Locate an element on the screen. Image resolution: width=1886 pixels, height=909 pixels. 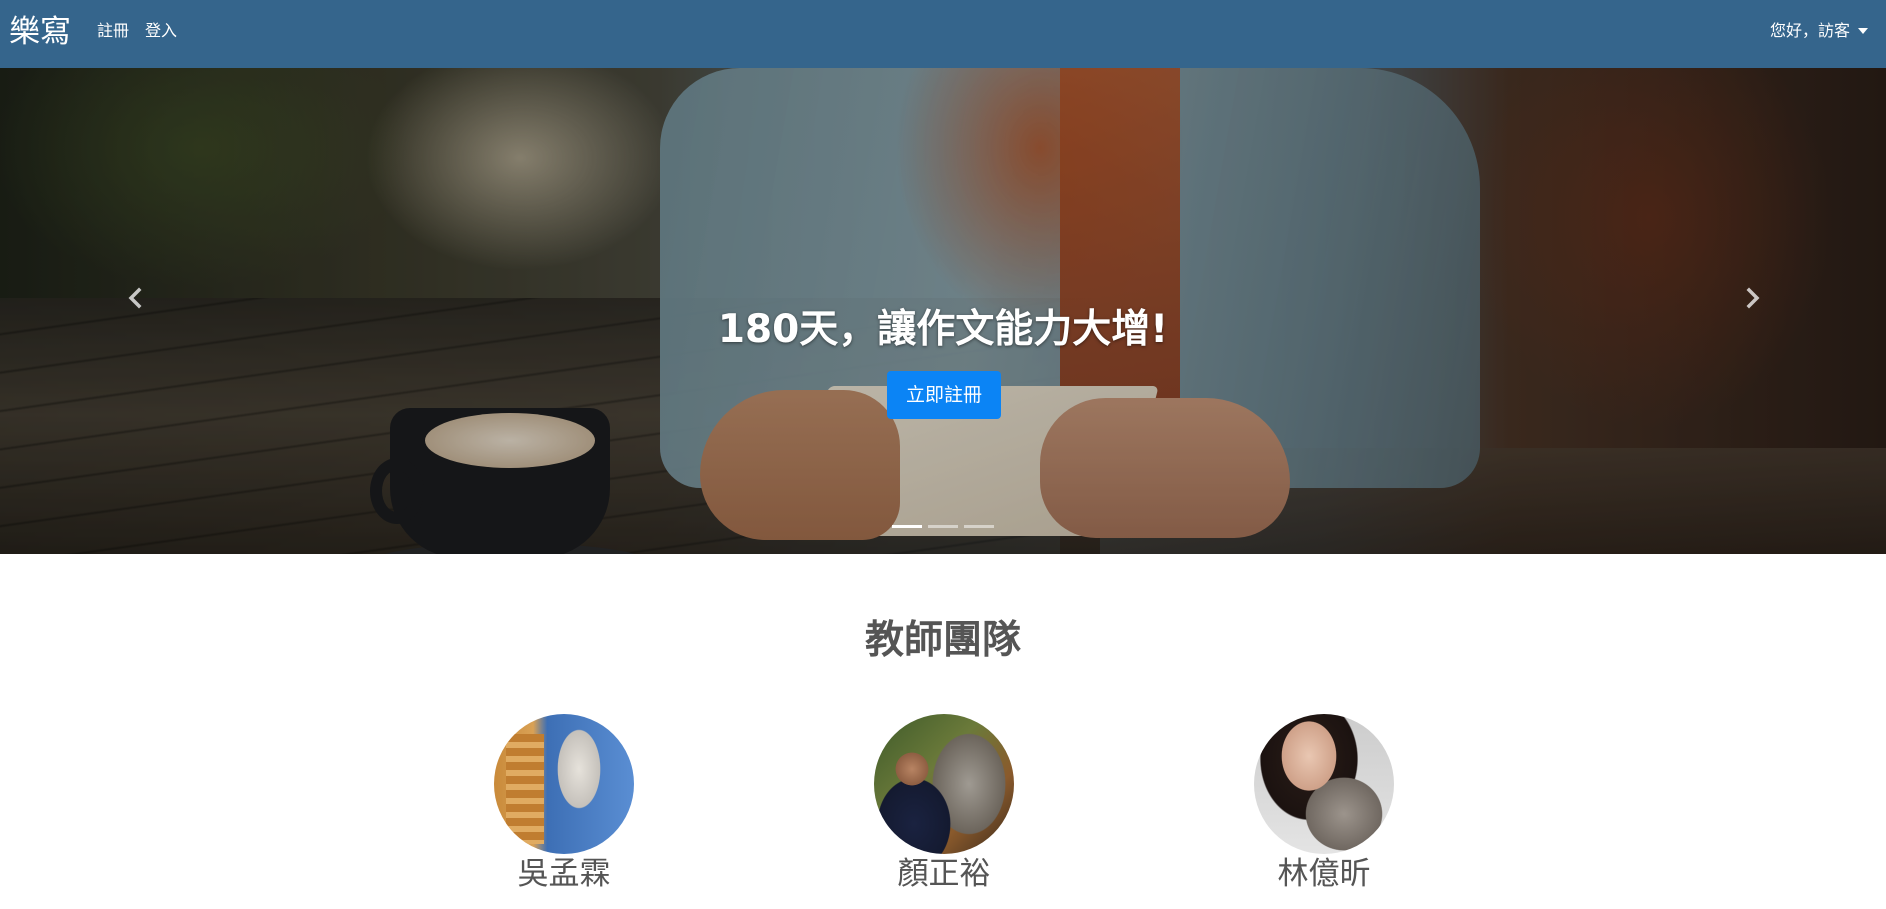
user-menu-dropdown: 您好，訪客 is located at coordinates (1819, 31).